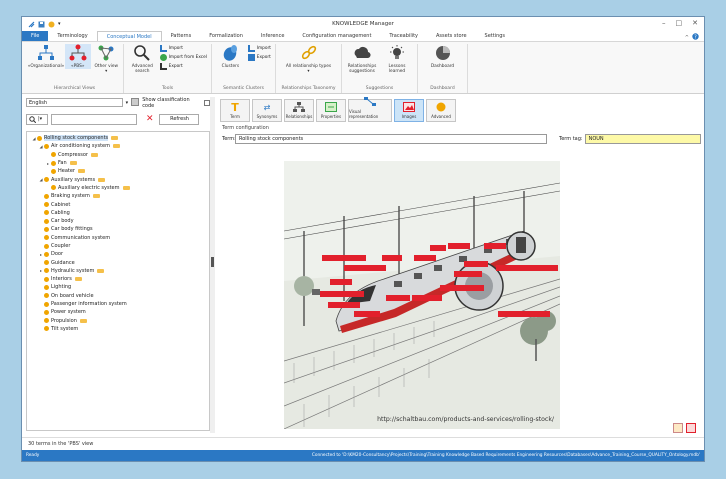 The width and height of the screenshot is (726, 479). I want to click on tab-inference: Inference, so click(273, 36).